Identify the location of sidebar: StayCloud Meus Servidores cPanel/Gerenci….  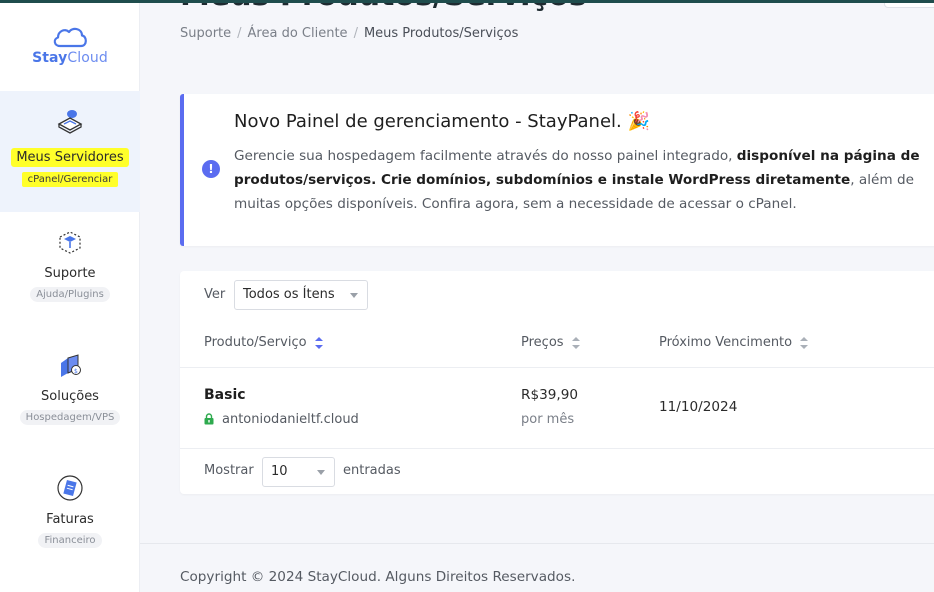
(70, 296).